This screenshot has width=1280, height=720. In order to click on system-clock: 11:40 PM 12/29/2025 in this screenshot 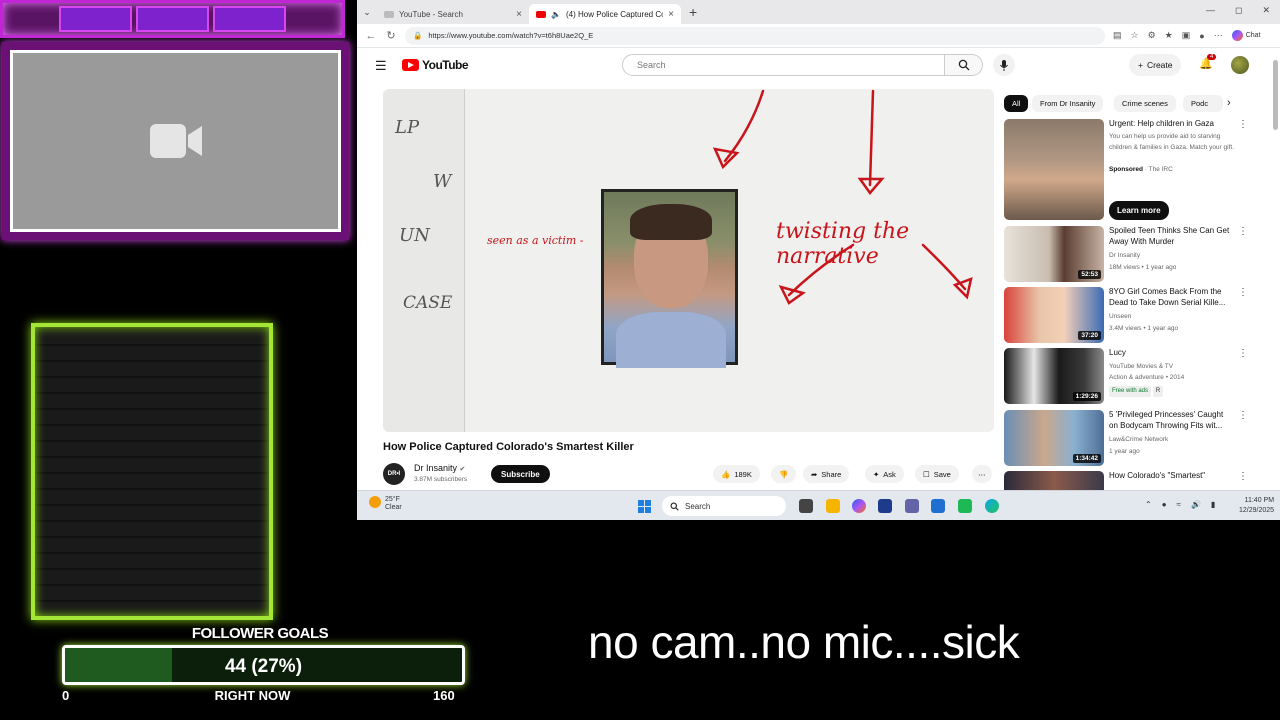, I will do `click(1256, 506)`.